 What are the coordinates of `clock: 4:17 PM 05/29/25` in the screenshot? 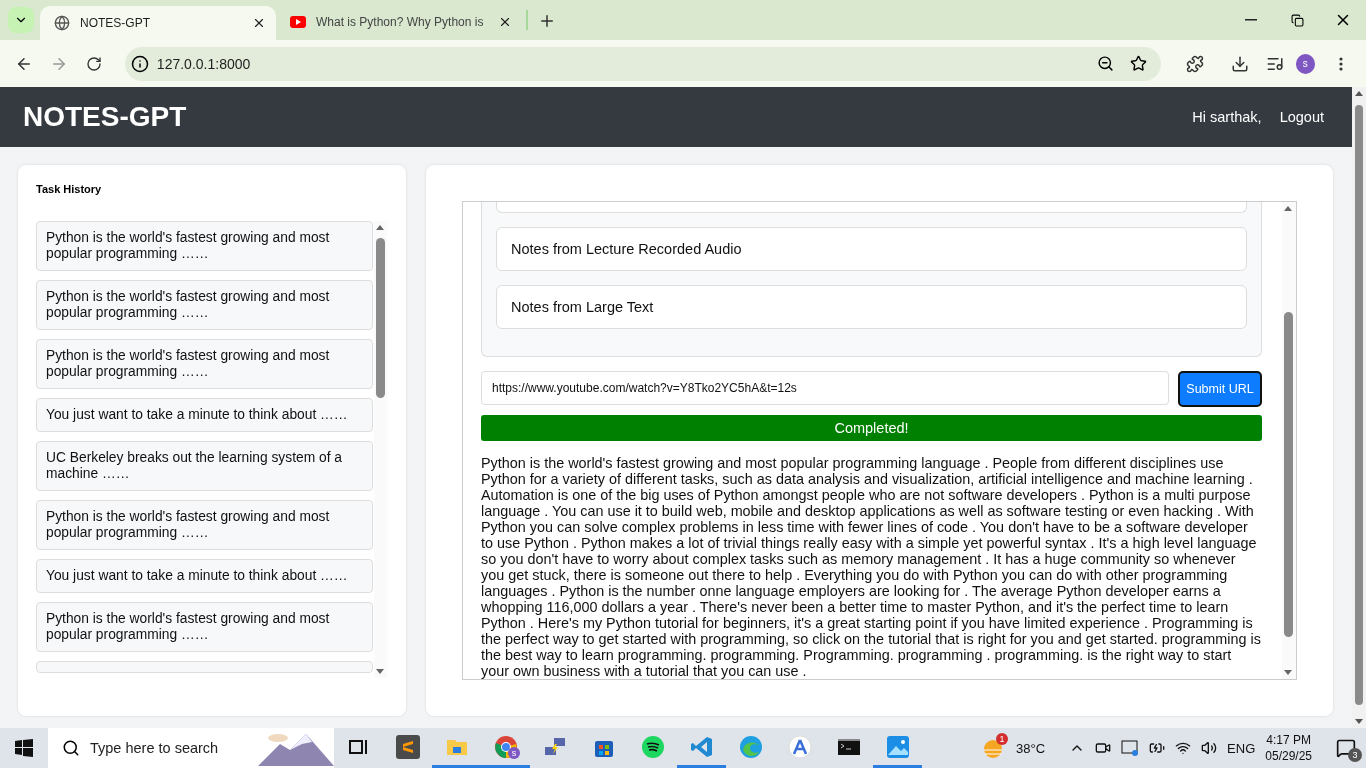 It's located at (1288, 748).